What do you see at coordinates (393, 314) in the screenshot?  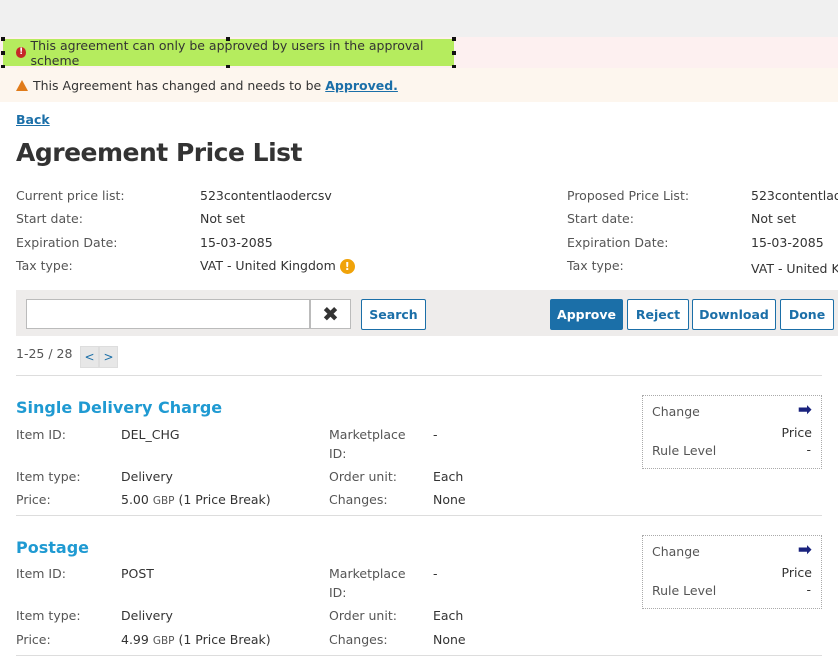 I see `search-button: Search` at bounding box center [393, 314].